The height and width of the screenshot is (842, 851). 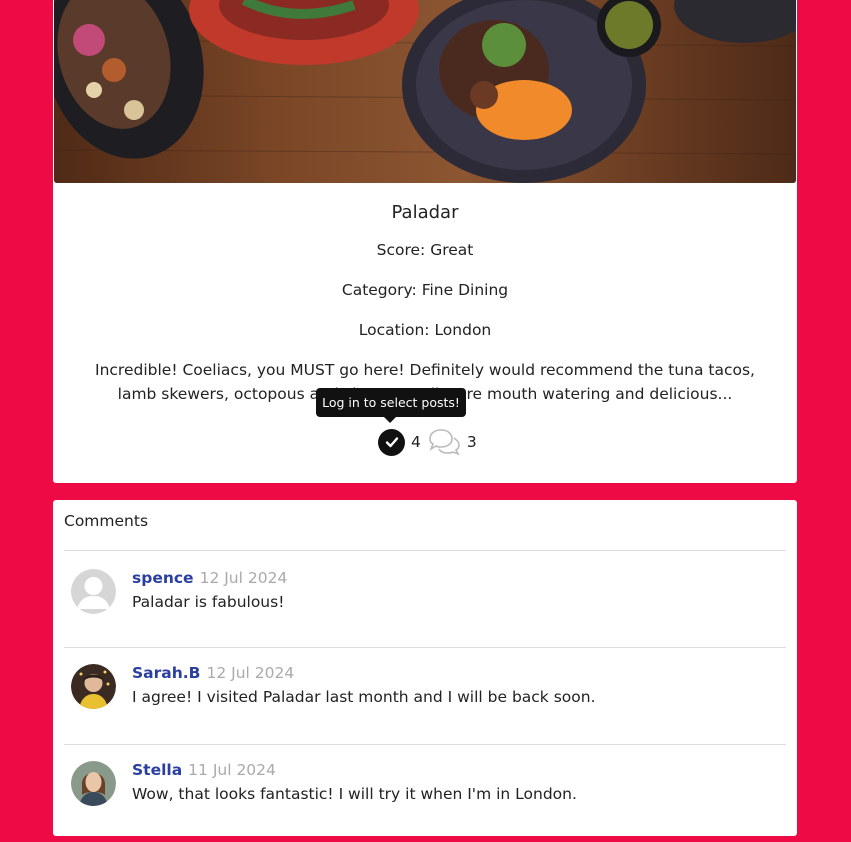 I want to click on post-category: Category: Fine Dining, so click(x=425, y=290).